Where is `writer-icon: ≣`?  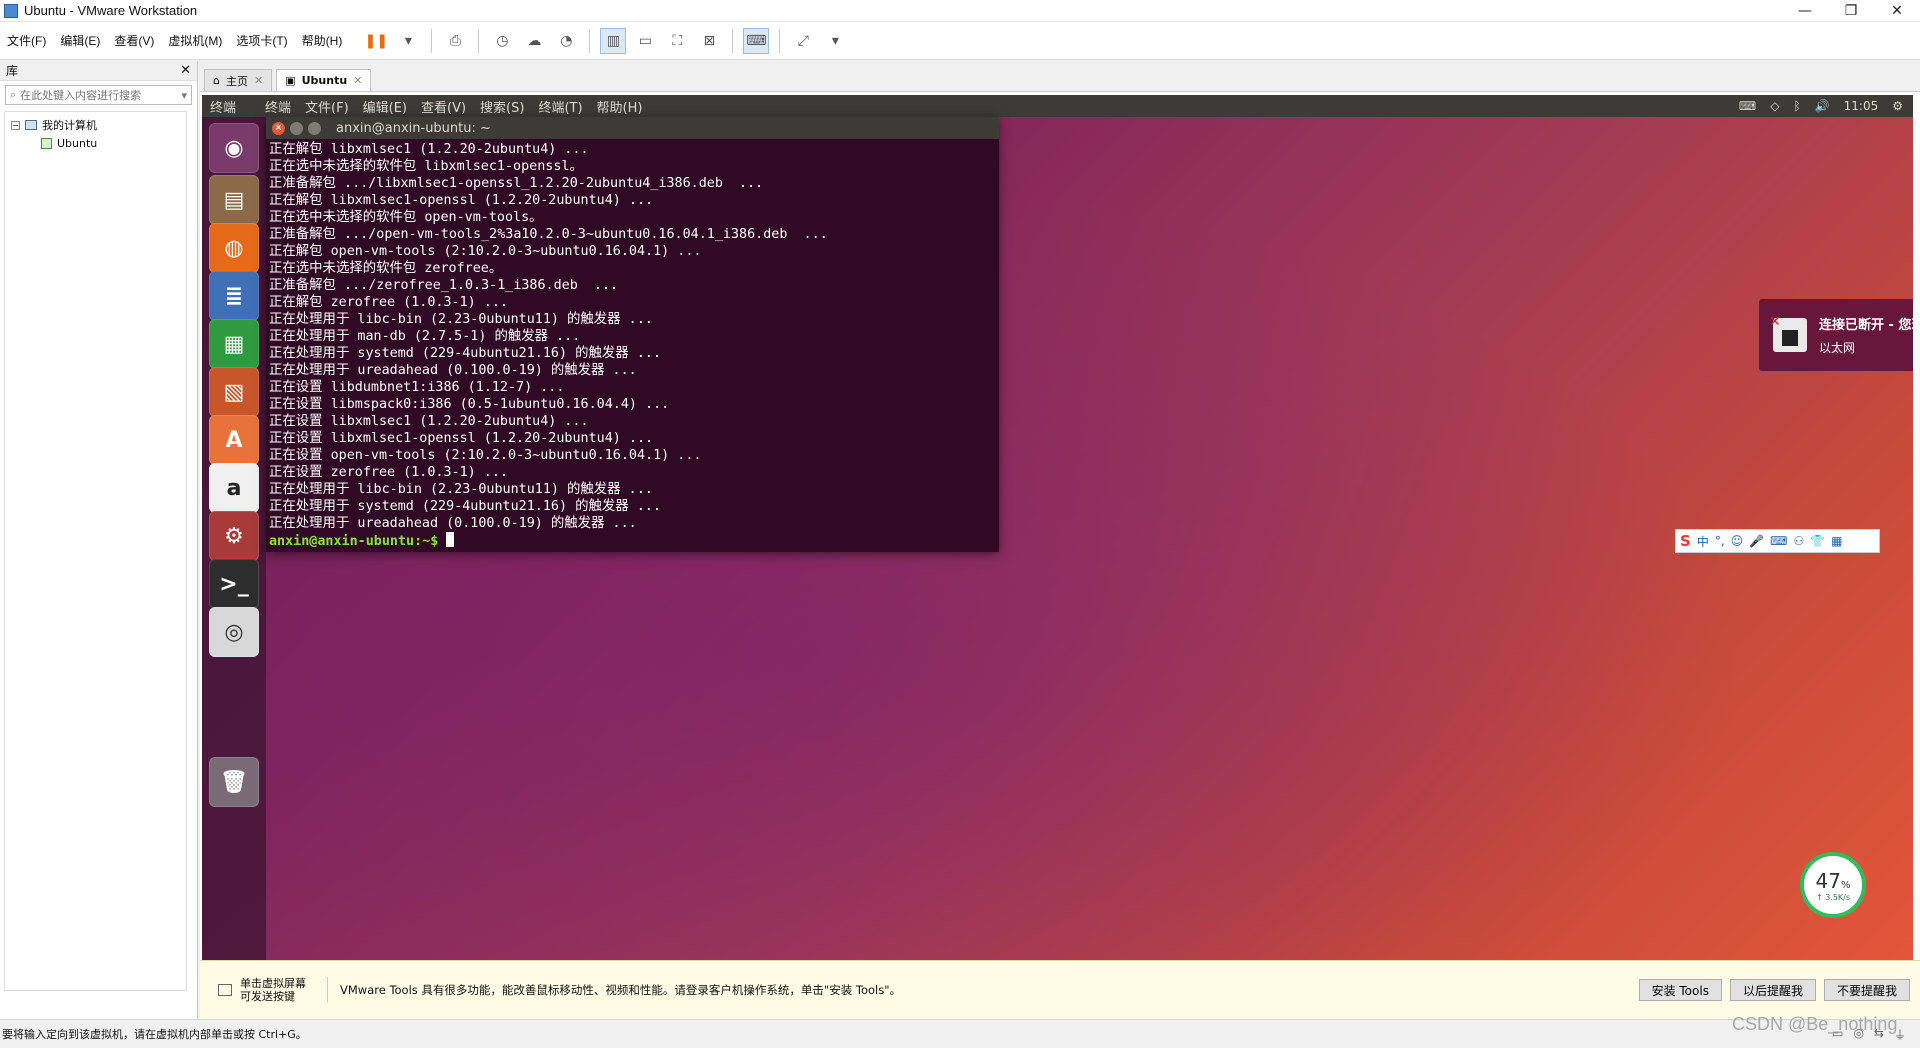 writer-icon: ≣ is located at coordinates (234, 296).